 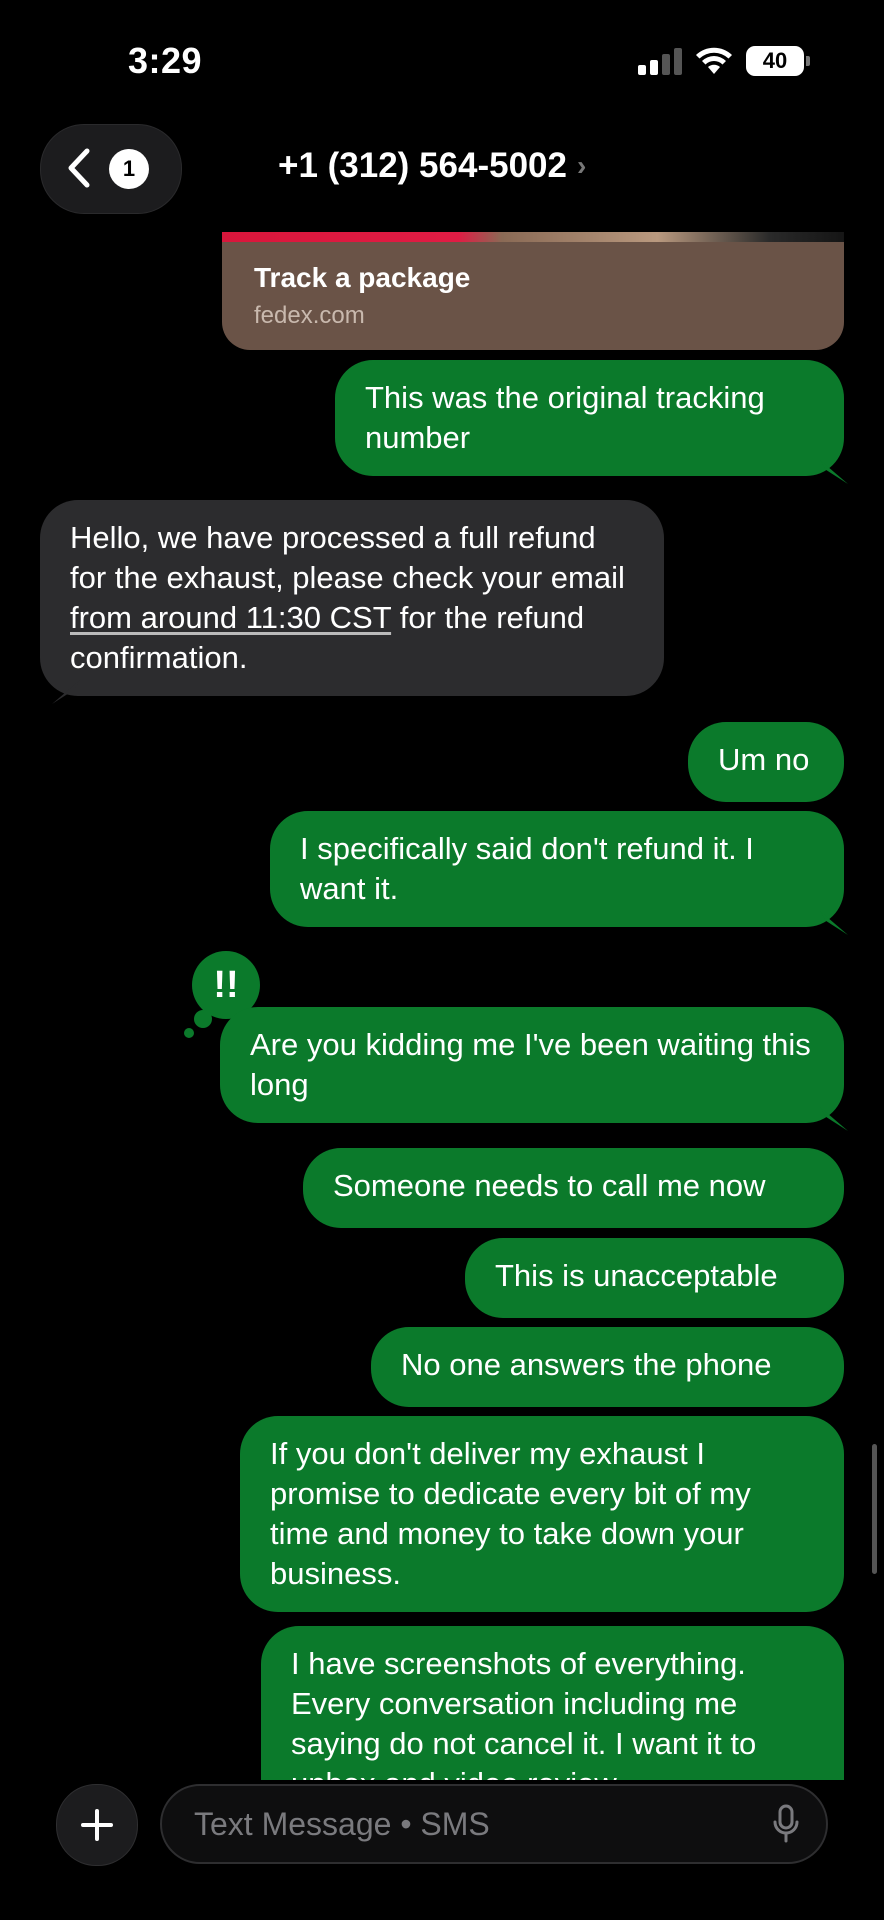 I want to click on sent-message: This was the original tracking number, so click(x=589, y=418).